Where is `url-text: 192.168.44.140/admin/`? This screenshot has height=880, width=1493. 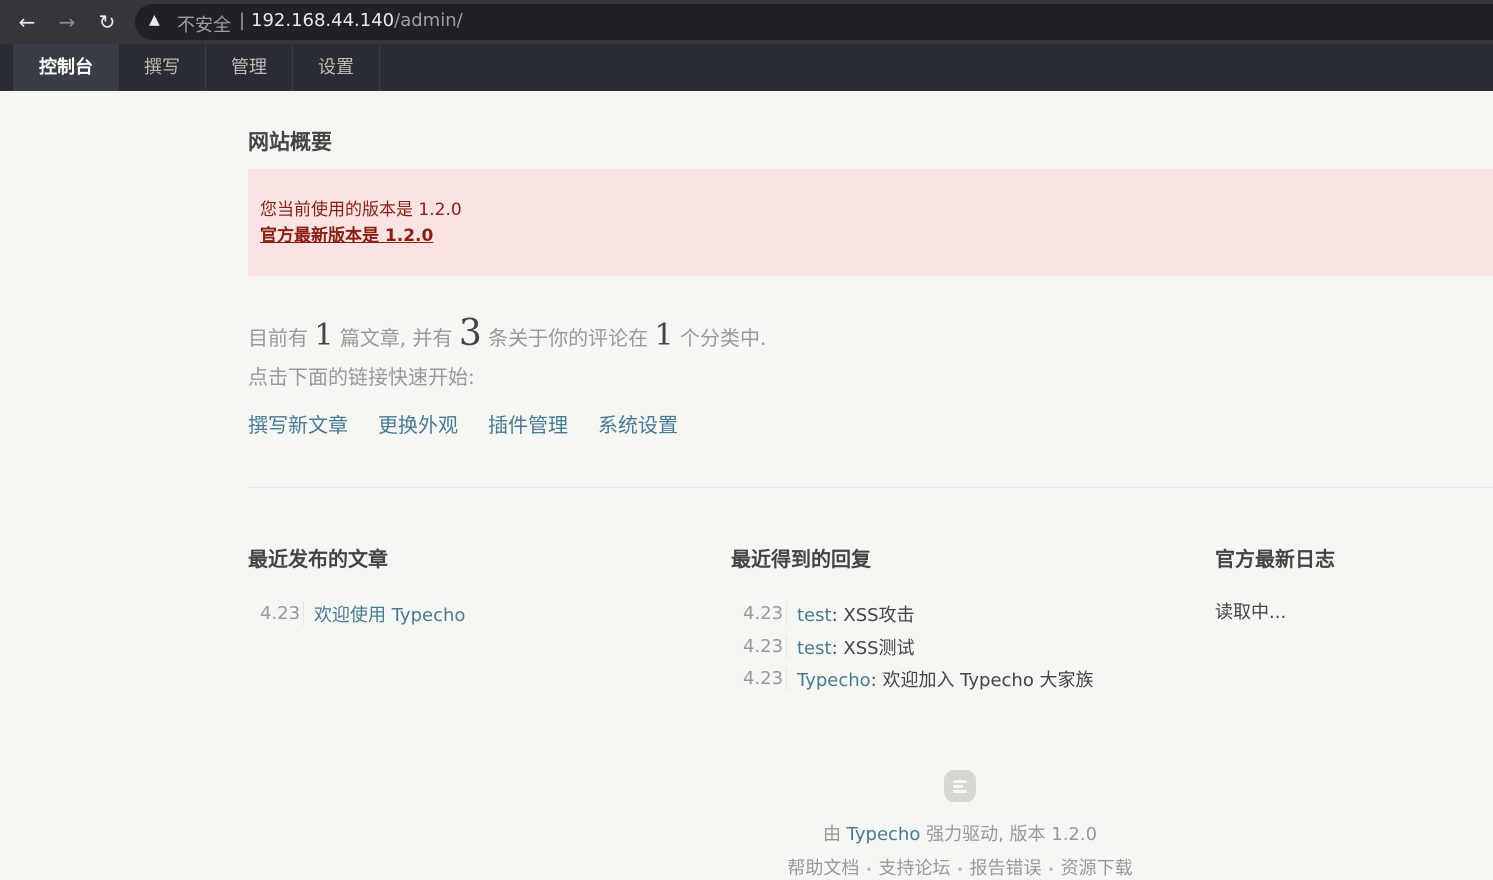
url-text: 192.168.44.140/admin/ is located at coordinates (357, 20).